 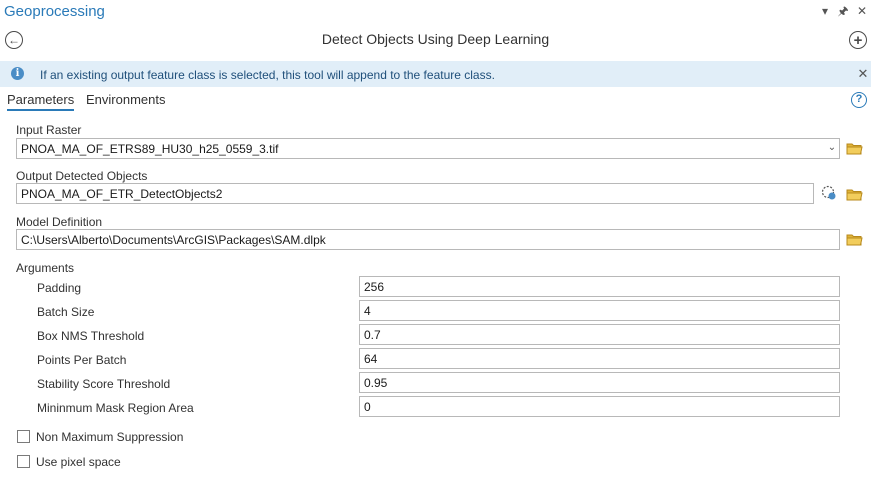 What do you see at coordinates (49, 130) in the screenshot?
I see `input-raster-label: Input Raster` at bounding box center [49, 130].